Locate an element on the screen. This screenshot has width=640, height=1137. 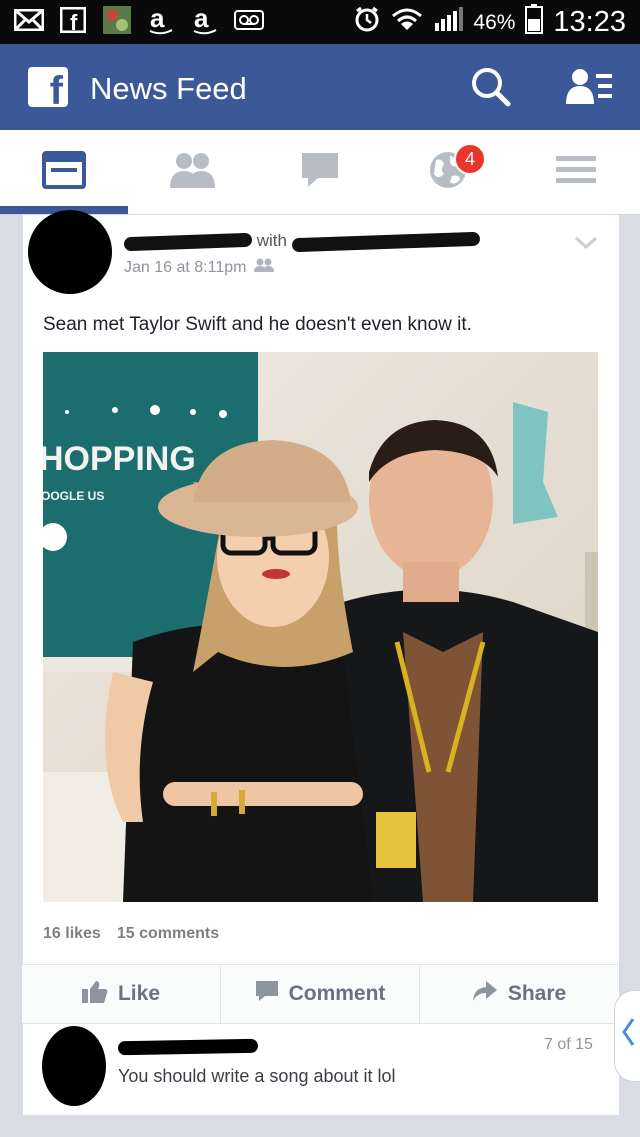
friends-icon is located at coordinates (192, 172).